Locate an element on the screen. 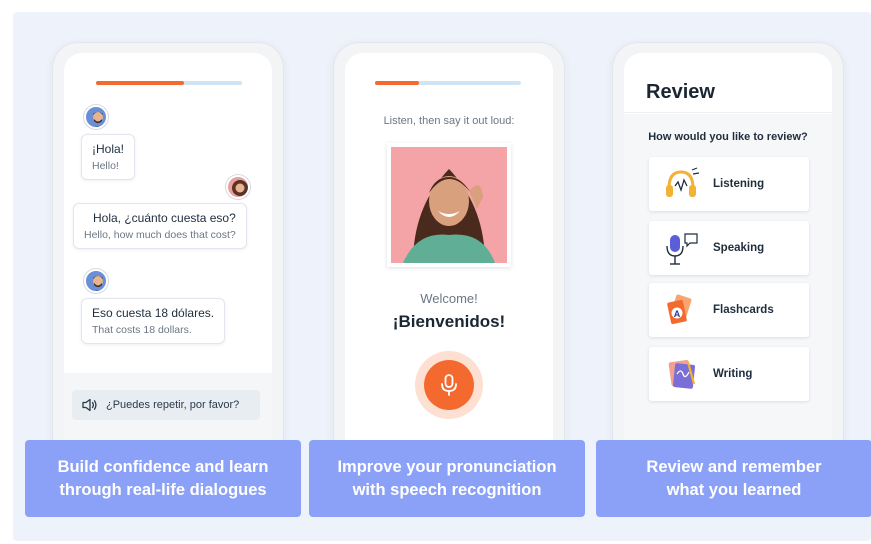 The height and width of the screenshot is (544, 871). headphones-icon is located at coordinates (683, 182).